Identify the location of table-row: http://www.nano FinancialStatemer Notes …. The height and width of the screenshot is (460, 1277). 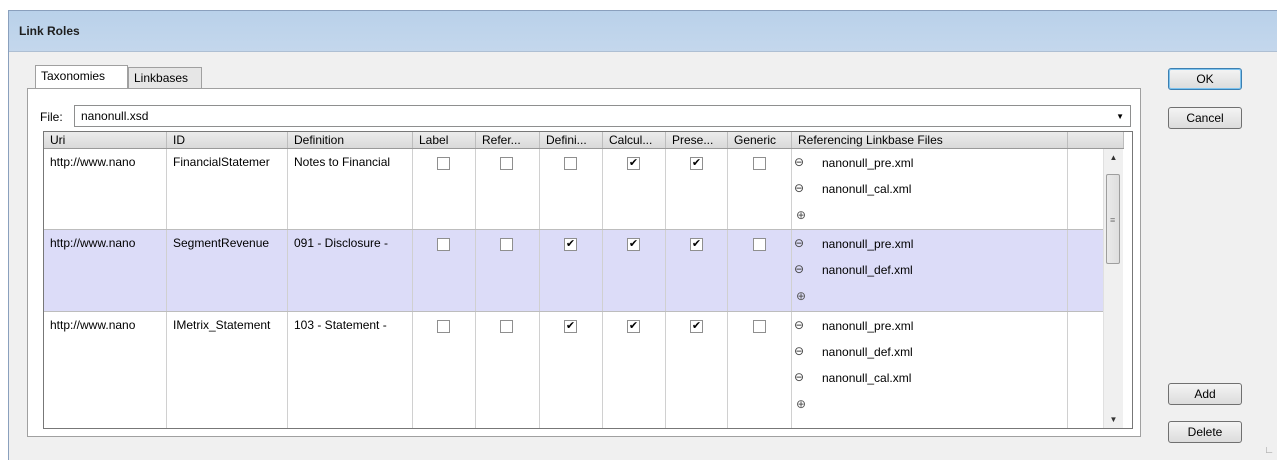
(573, 189).